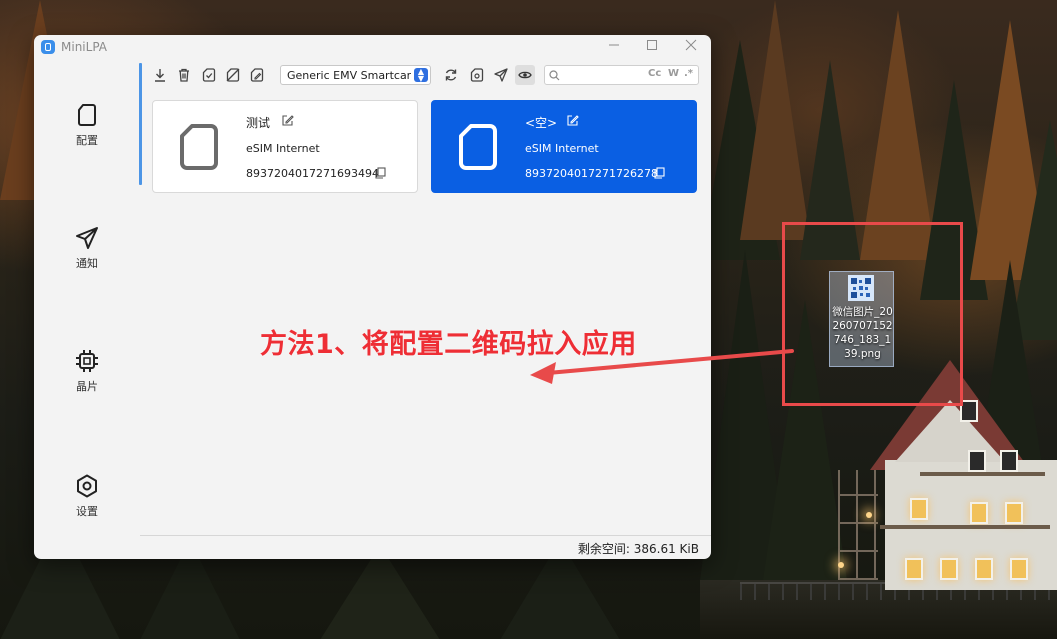 This screenshot has height=639, width=1057. What do you see at coordinates (448, 344) in the screenshot?
I see `instruction-annotation: 方法1、将配置二维码拉入应用` at bounding box center [448, 344].